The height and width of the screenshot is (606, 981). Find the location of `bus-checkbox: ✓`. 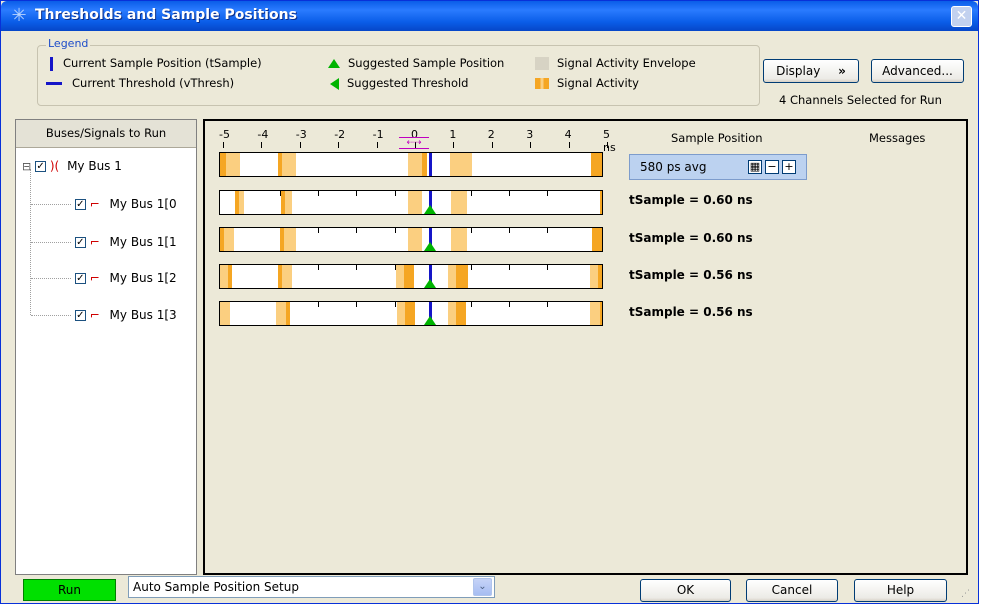

bus-checkbox: ✓ is located at coordinates (41, 166).